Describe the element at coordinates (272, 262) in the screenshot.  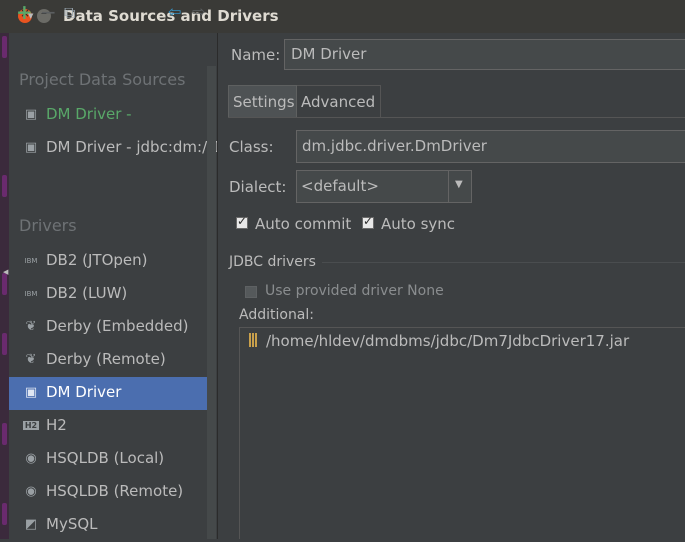
I see `jdbc-drivers-heading: JDBC drivers` at that location.